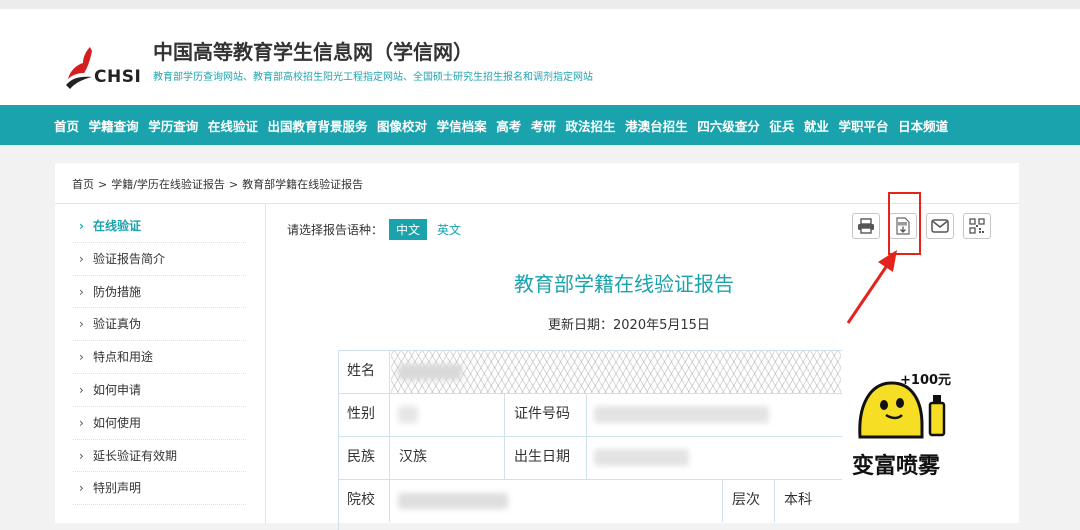 The image size is (1080, 530). What do you see at coordinates (303, 184) in the screenshot?
I see `breadcrumb-current: 教育部学籍在线验证报告` at bounding box center [303, 184].